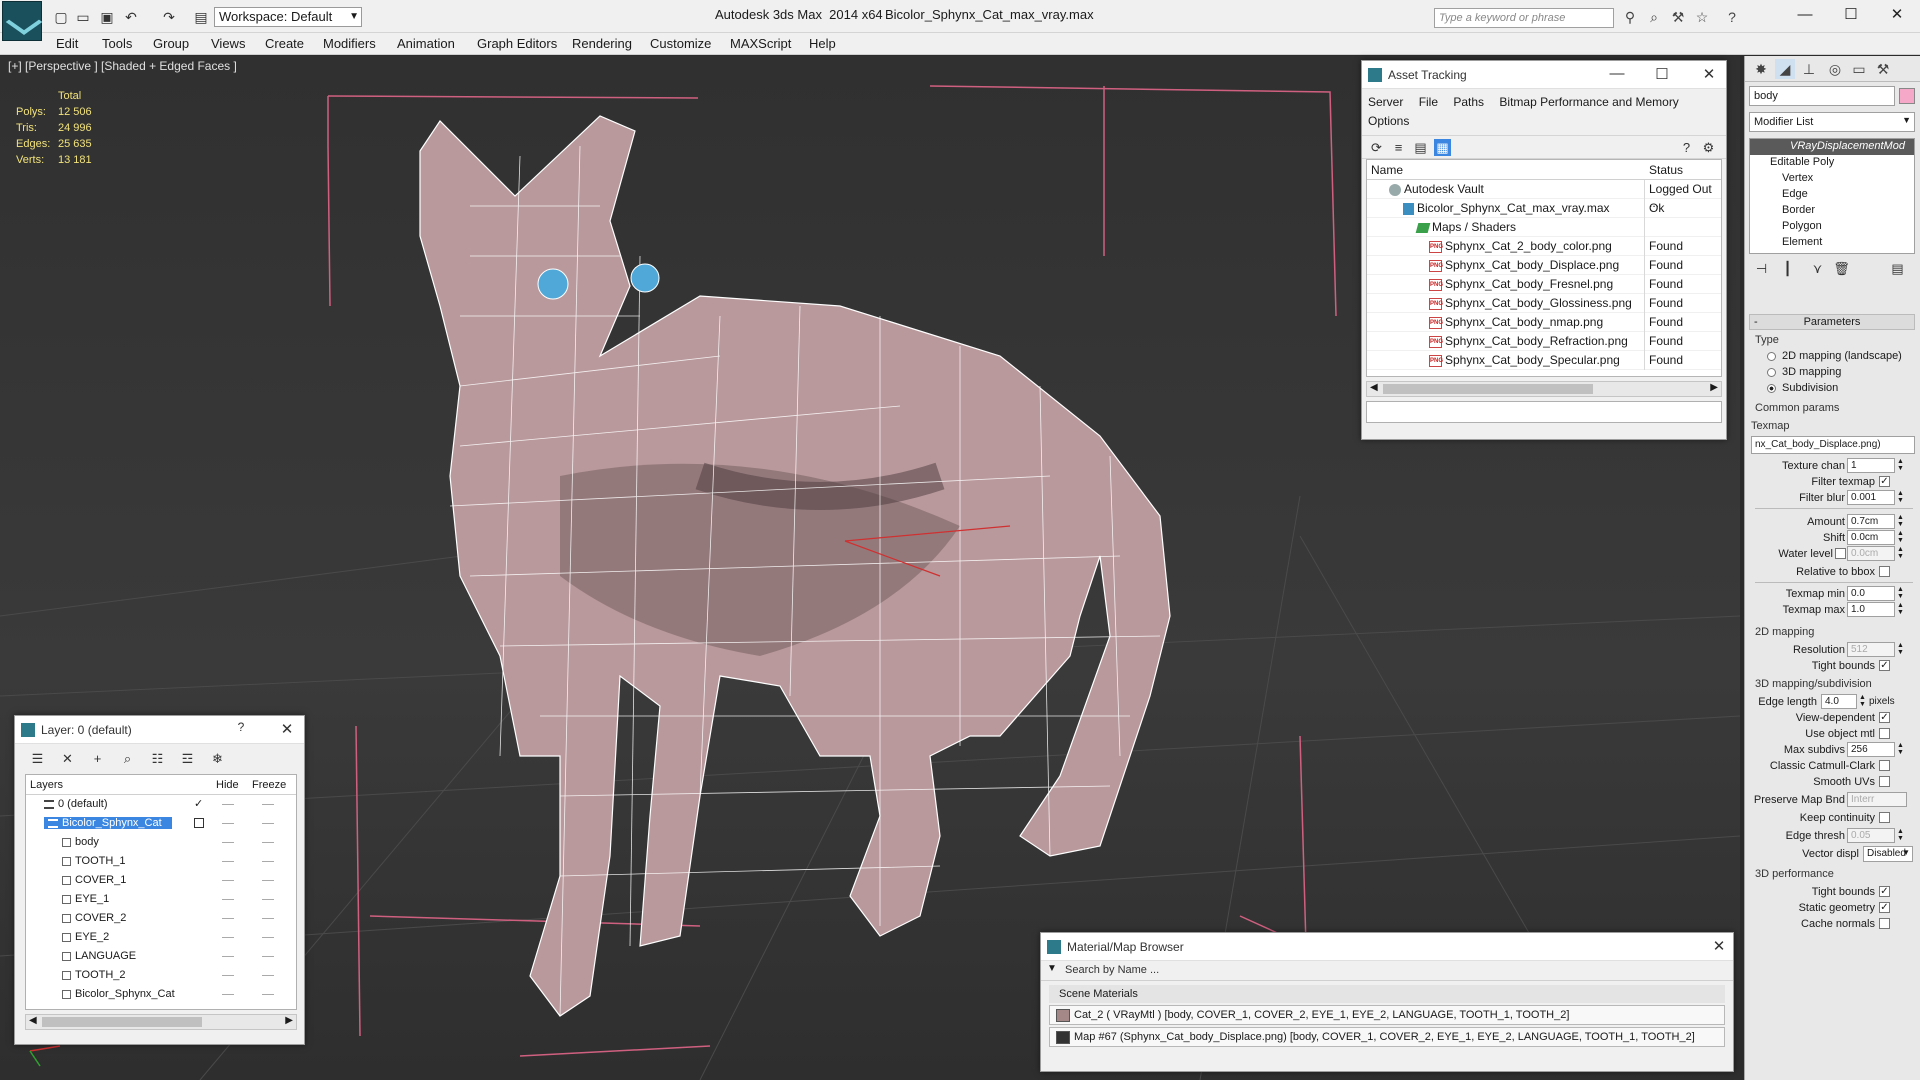 The width and height of the screenshot is (1920, 1080). Describe the element at coordinates (1884, 923) in the screenshot. I see `cache-normals-checkbox` at that location.